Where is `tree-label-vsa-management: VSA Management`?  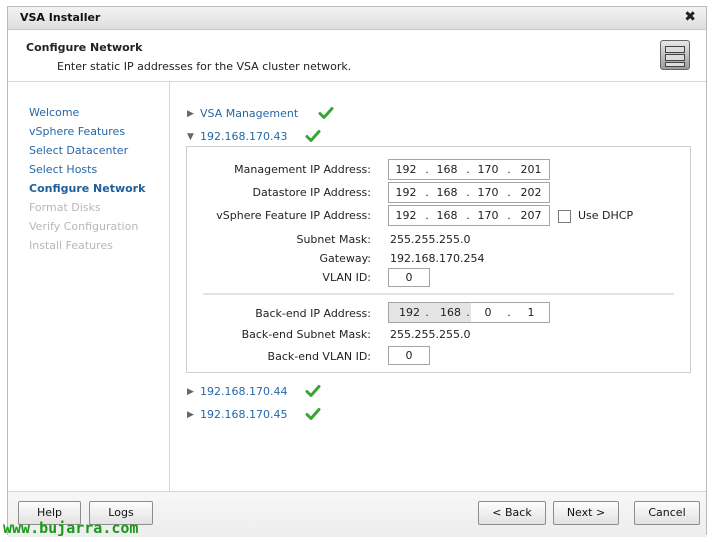
tree-label-vsa-management: VSA Management is located at coordinates (249, 113).